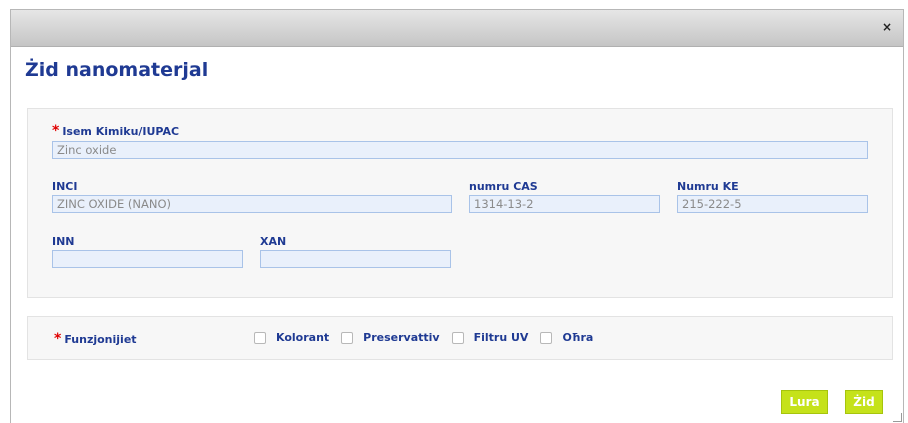 The width and height of the screenshot is (908, 423). Describe the element at coordinates (864, 402) in the screenshot. I see `add-button: Żid` at that location.